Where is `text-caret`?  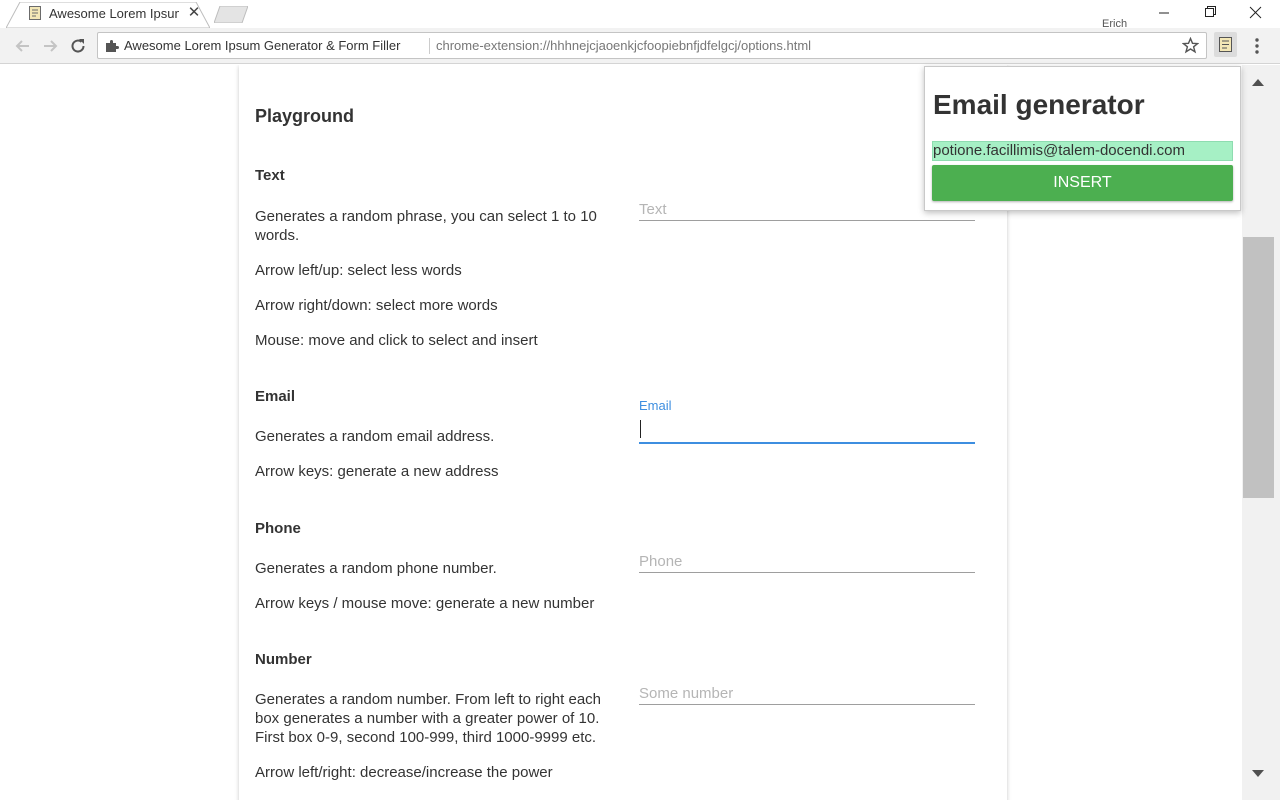
text-caret is located at coordinates (640, 429).